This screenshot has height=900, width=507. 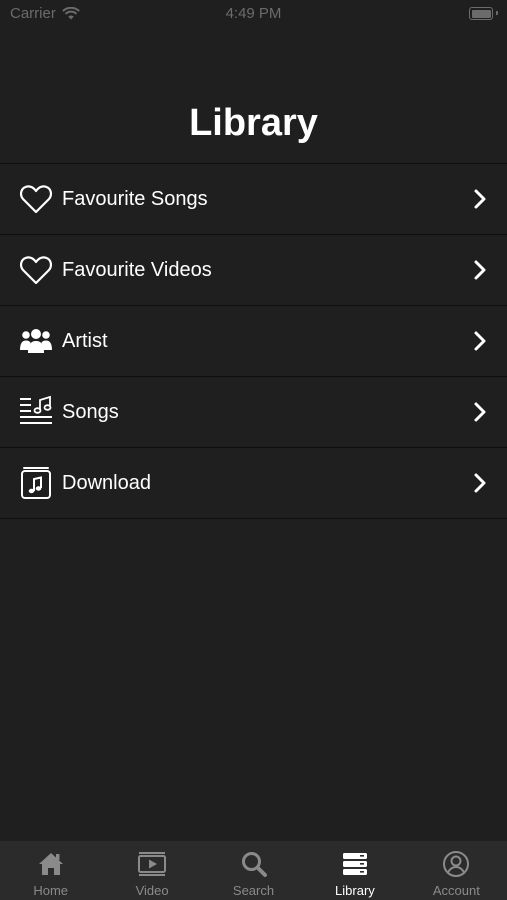 What do you see at coordinates (36, 412) in the screenshot?
I see `music-list-icon` at bounding box center [36, 412].